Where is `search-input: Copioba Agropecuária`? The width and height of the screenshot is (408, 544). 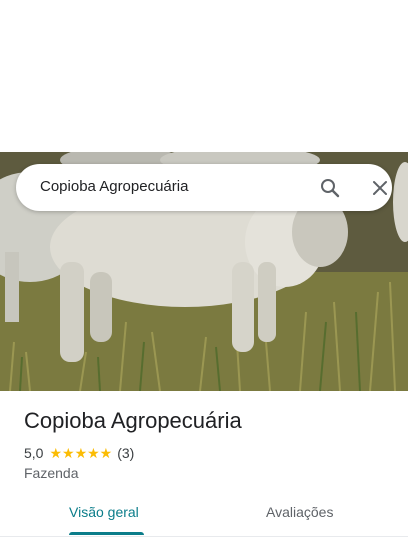
search-input: Copioba Agropecuária is located at coordinates (114, 186).